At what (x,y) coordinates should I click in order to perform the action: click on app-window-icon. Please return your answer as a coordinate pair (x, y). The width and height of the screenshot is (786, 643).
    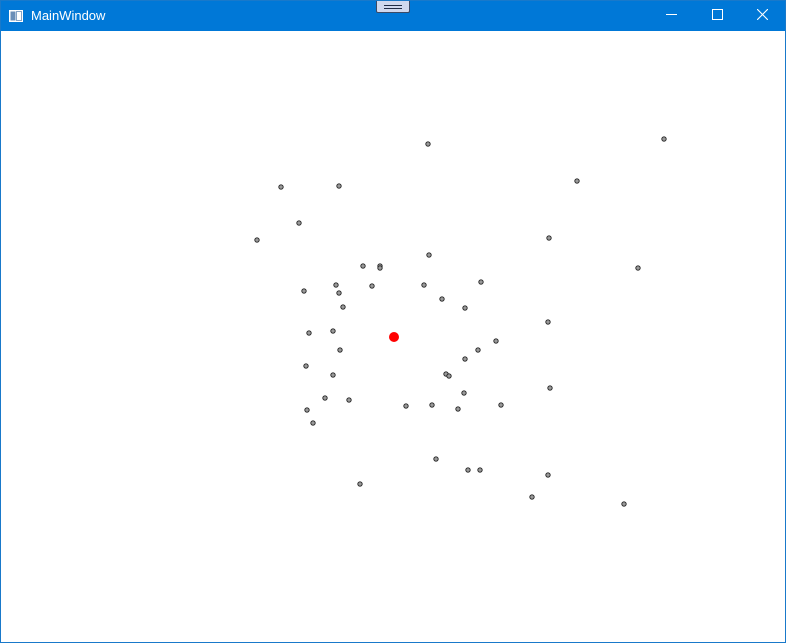
    Looking at the image, I should click on (16, 15).